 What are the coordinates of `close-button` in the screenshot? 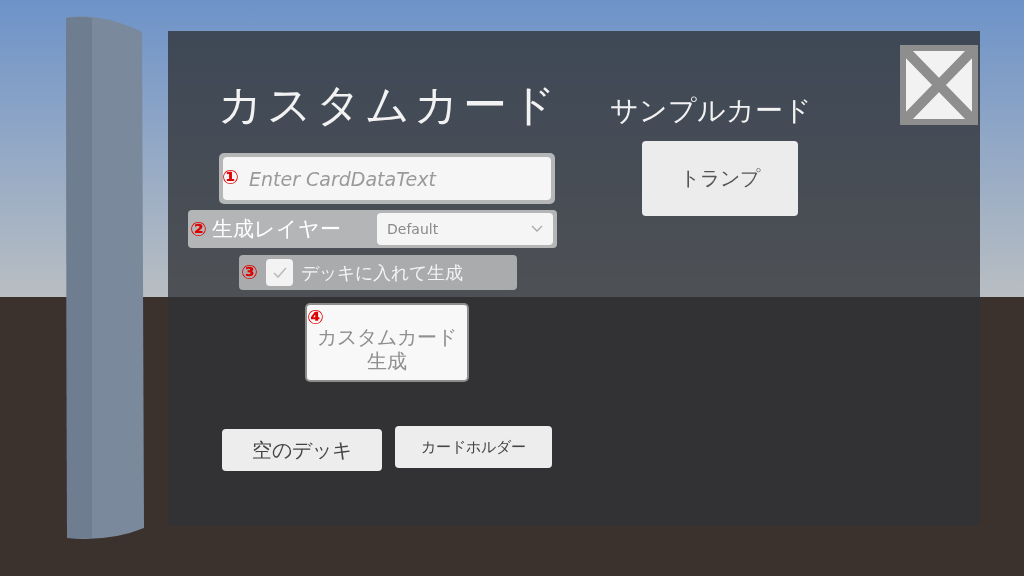 It's located at (939, 85).